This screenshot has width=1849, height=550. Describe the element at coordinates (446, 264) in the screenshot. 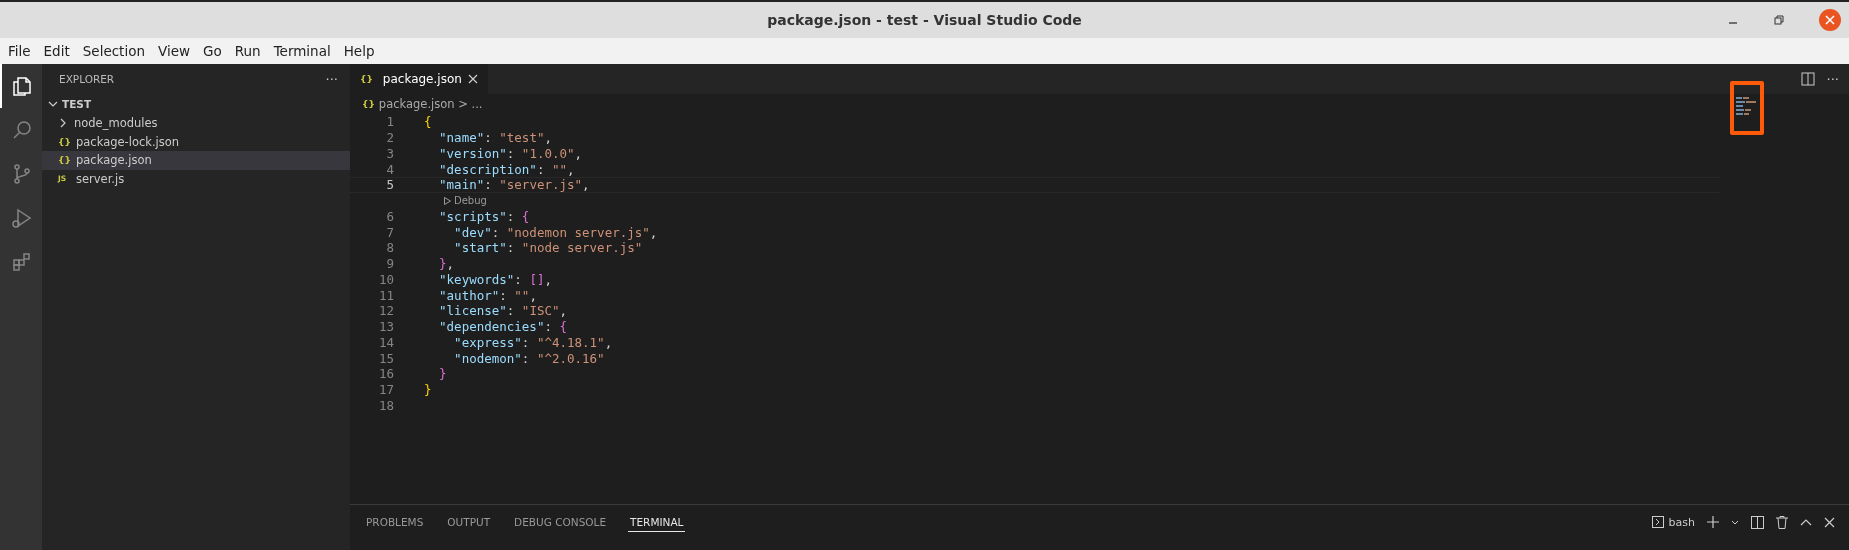

I see `code-line: },` at that location.